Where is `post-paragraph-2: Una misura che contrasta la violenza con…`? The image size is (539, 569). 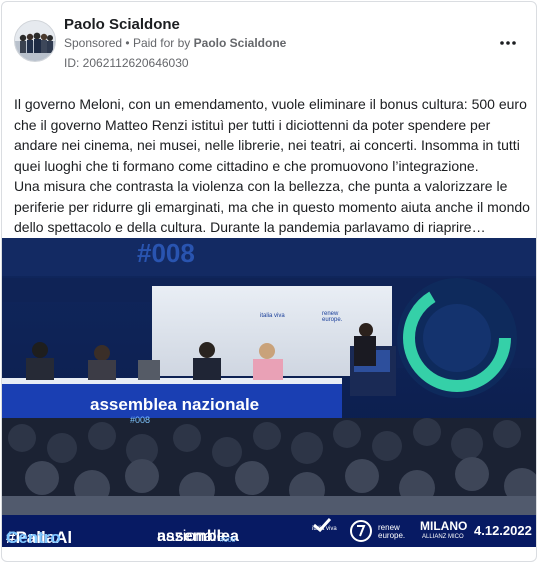 post-paragraph-2: Una misura che contrasta la violenza con… is located at coordinates (272, 206).